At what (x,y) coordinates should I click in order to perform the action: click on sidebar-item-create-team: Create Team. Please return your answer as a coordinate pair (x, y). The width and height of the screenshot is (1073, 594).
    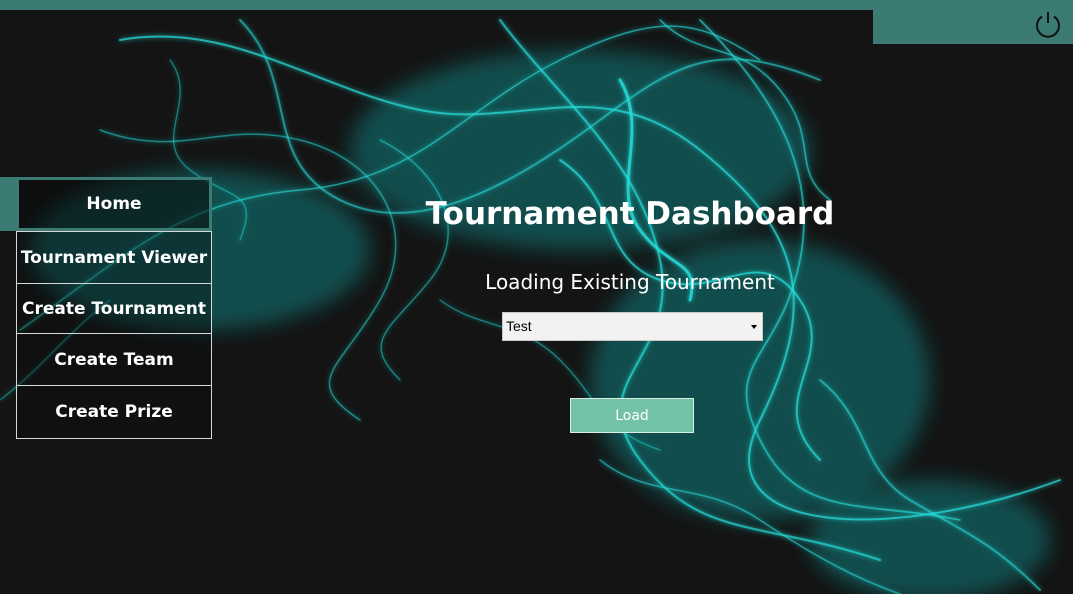
    Looking at the image, I should click on (114, 359).